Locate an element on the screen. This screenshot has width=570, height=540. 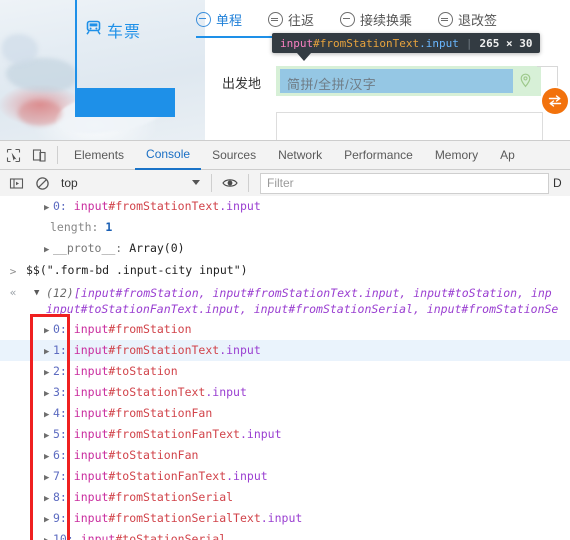
console-array-item: ▶ 3: input#toStationText.input is located at coordinates (285, 392).